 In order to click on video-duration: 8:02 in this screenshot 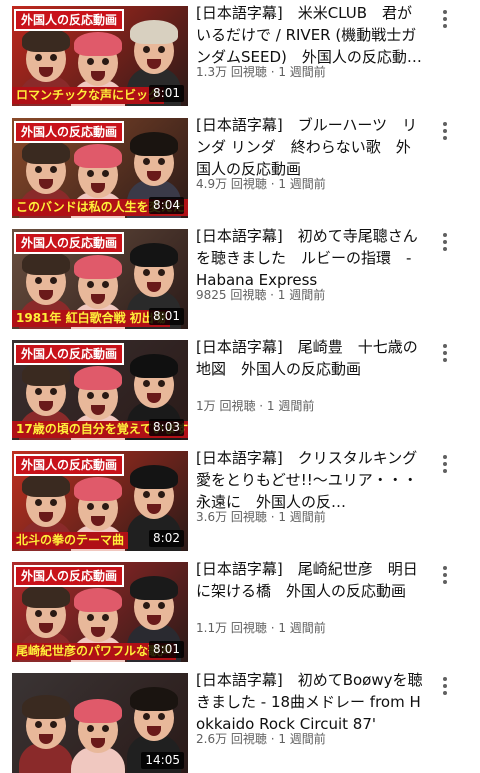, I will do `click(166, 538)`.